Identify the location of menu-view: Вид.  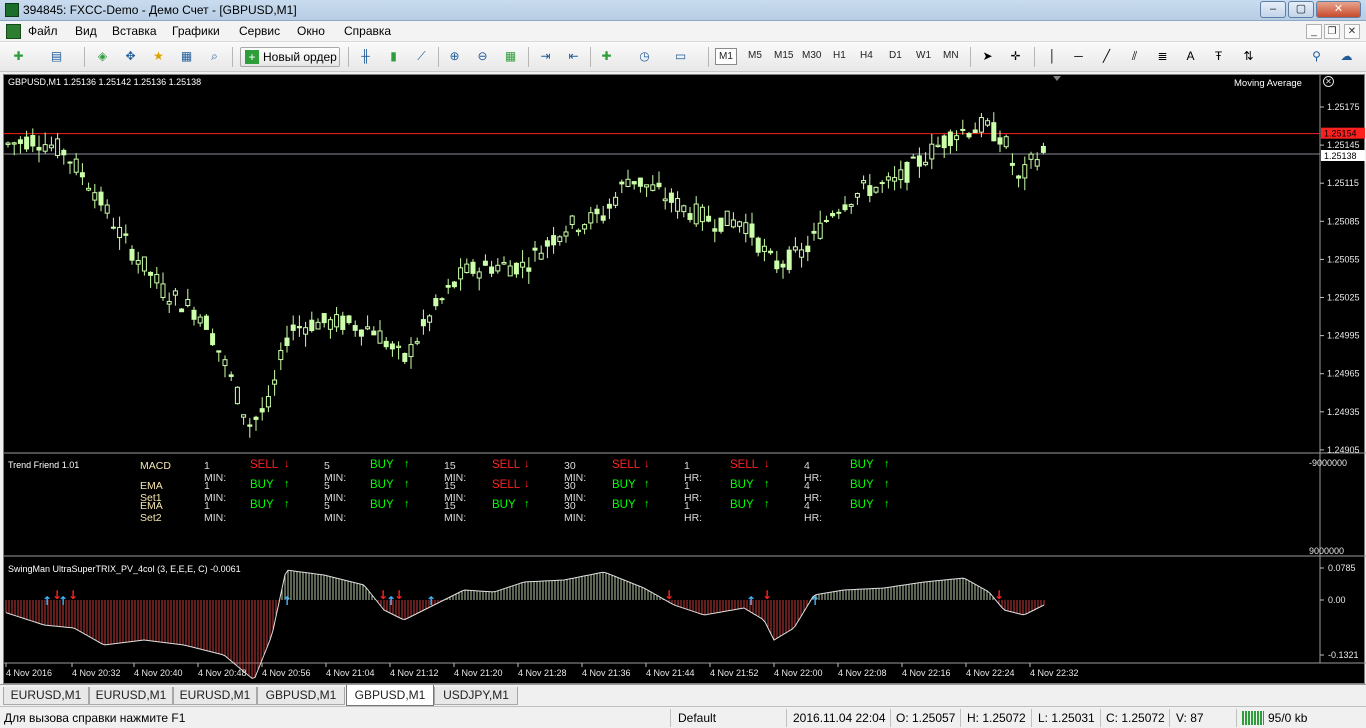
(86, 31).